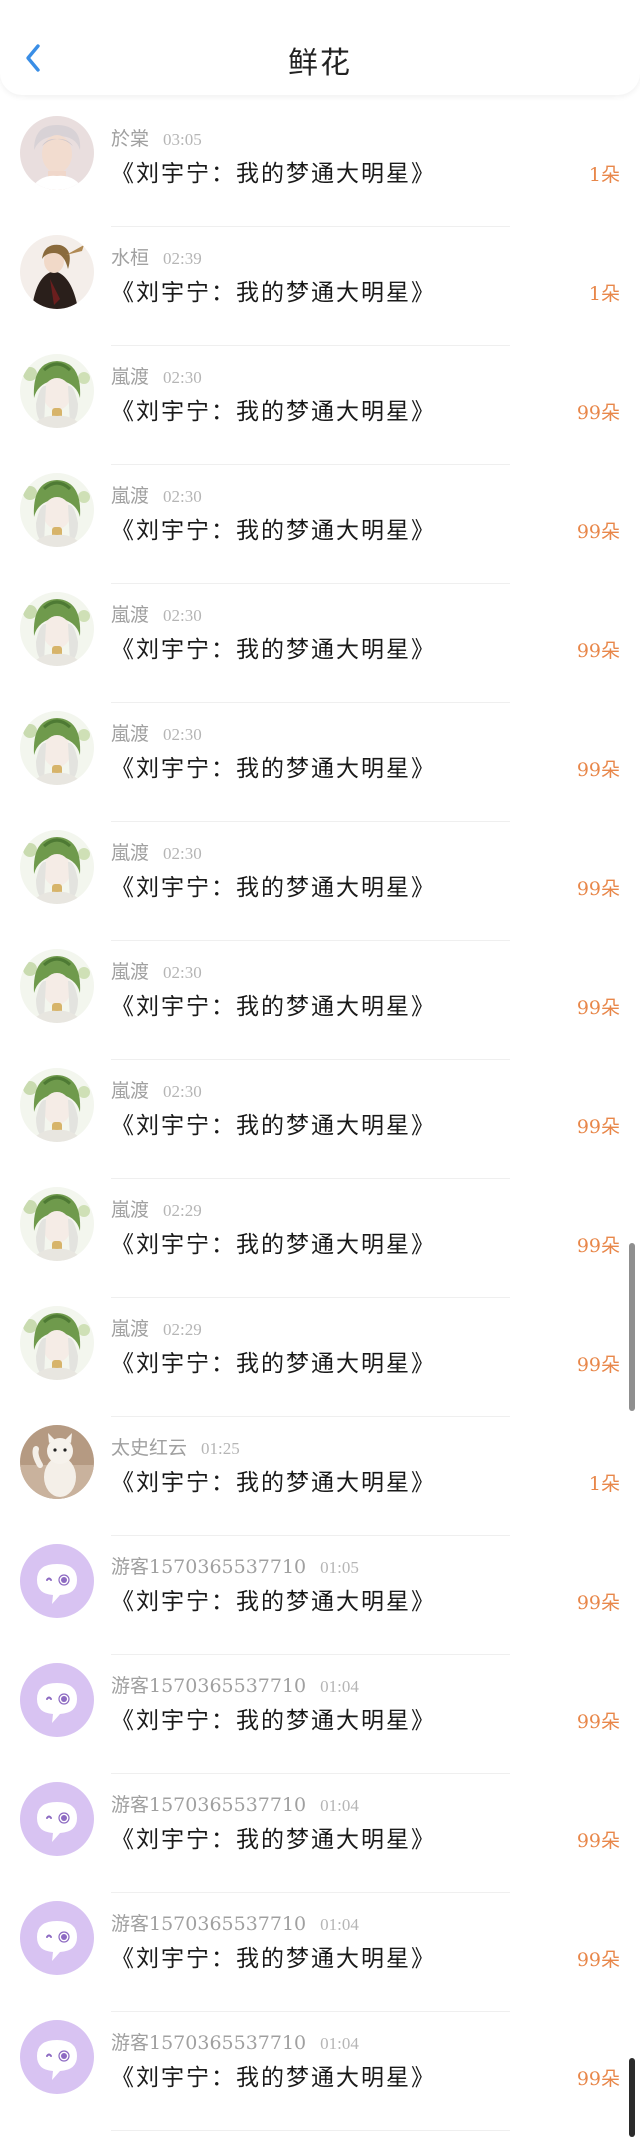  What do you see at coordinates (182, 1329) in the screenshot?
I see `timestamp: 02:29` at bounding box center [182, 1329].